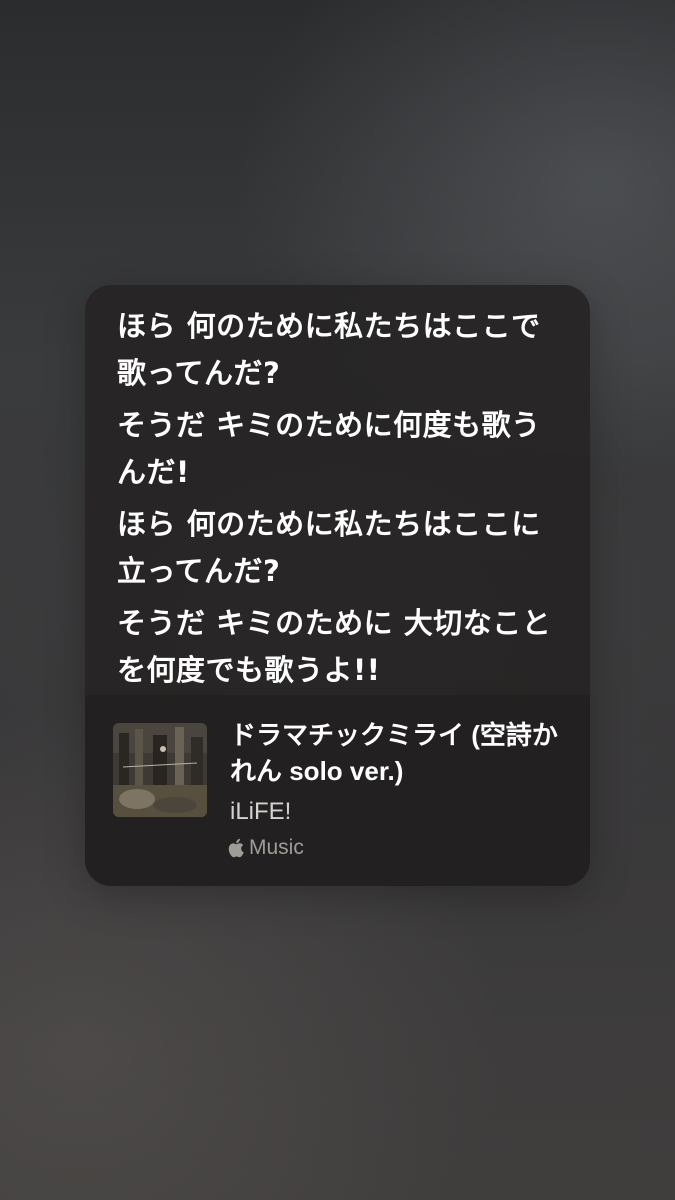 The height and width of the screenshot is (1200, 675). What do you see at coordinates (334, 646) in the screenshot?
I see `lyric-line-4: そうだ キミのために 大切なことを何度でも歌うよ!!` at bounding box center [334, 646].